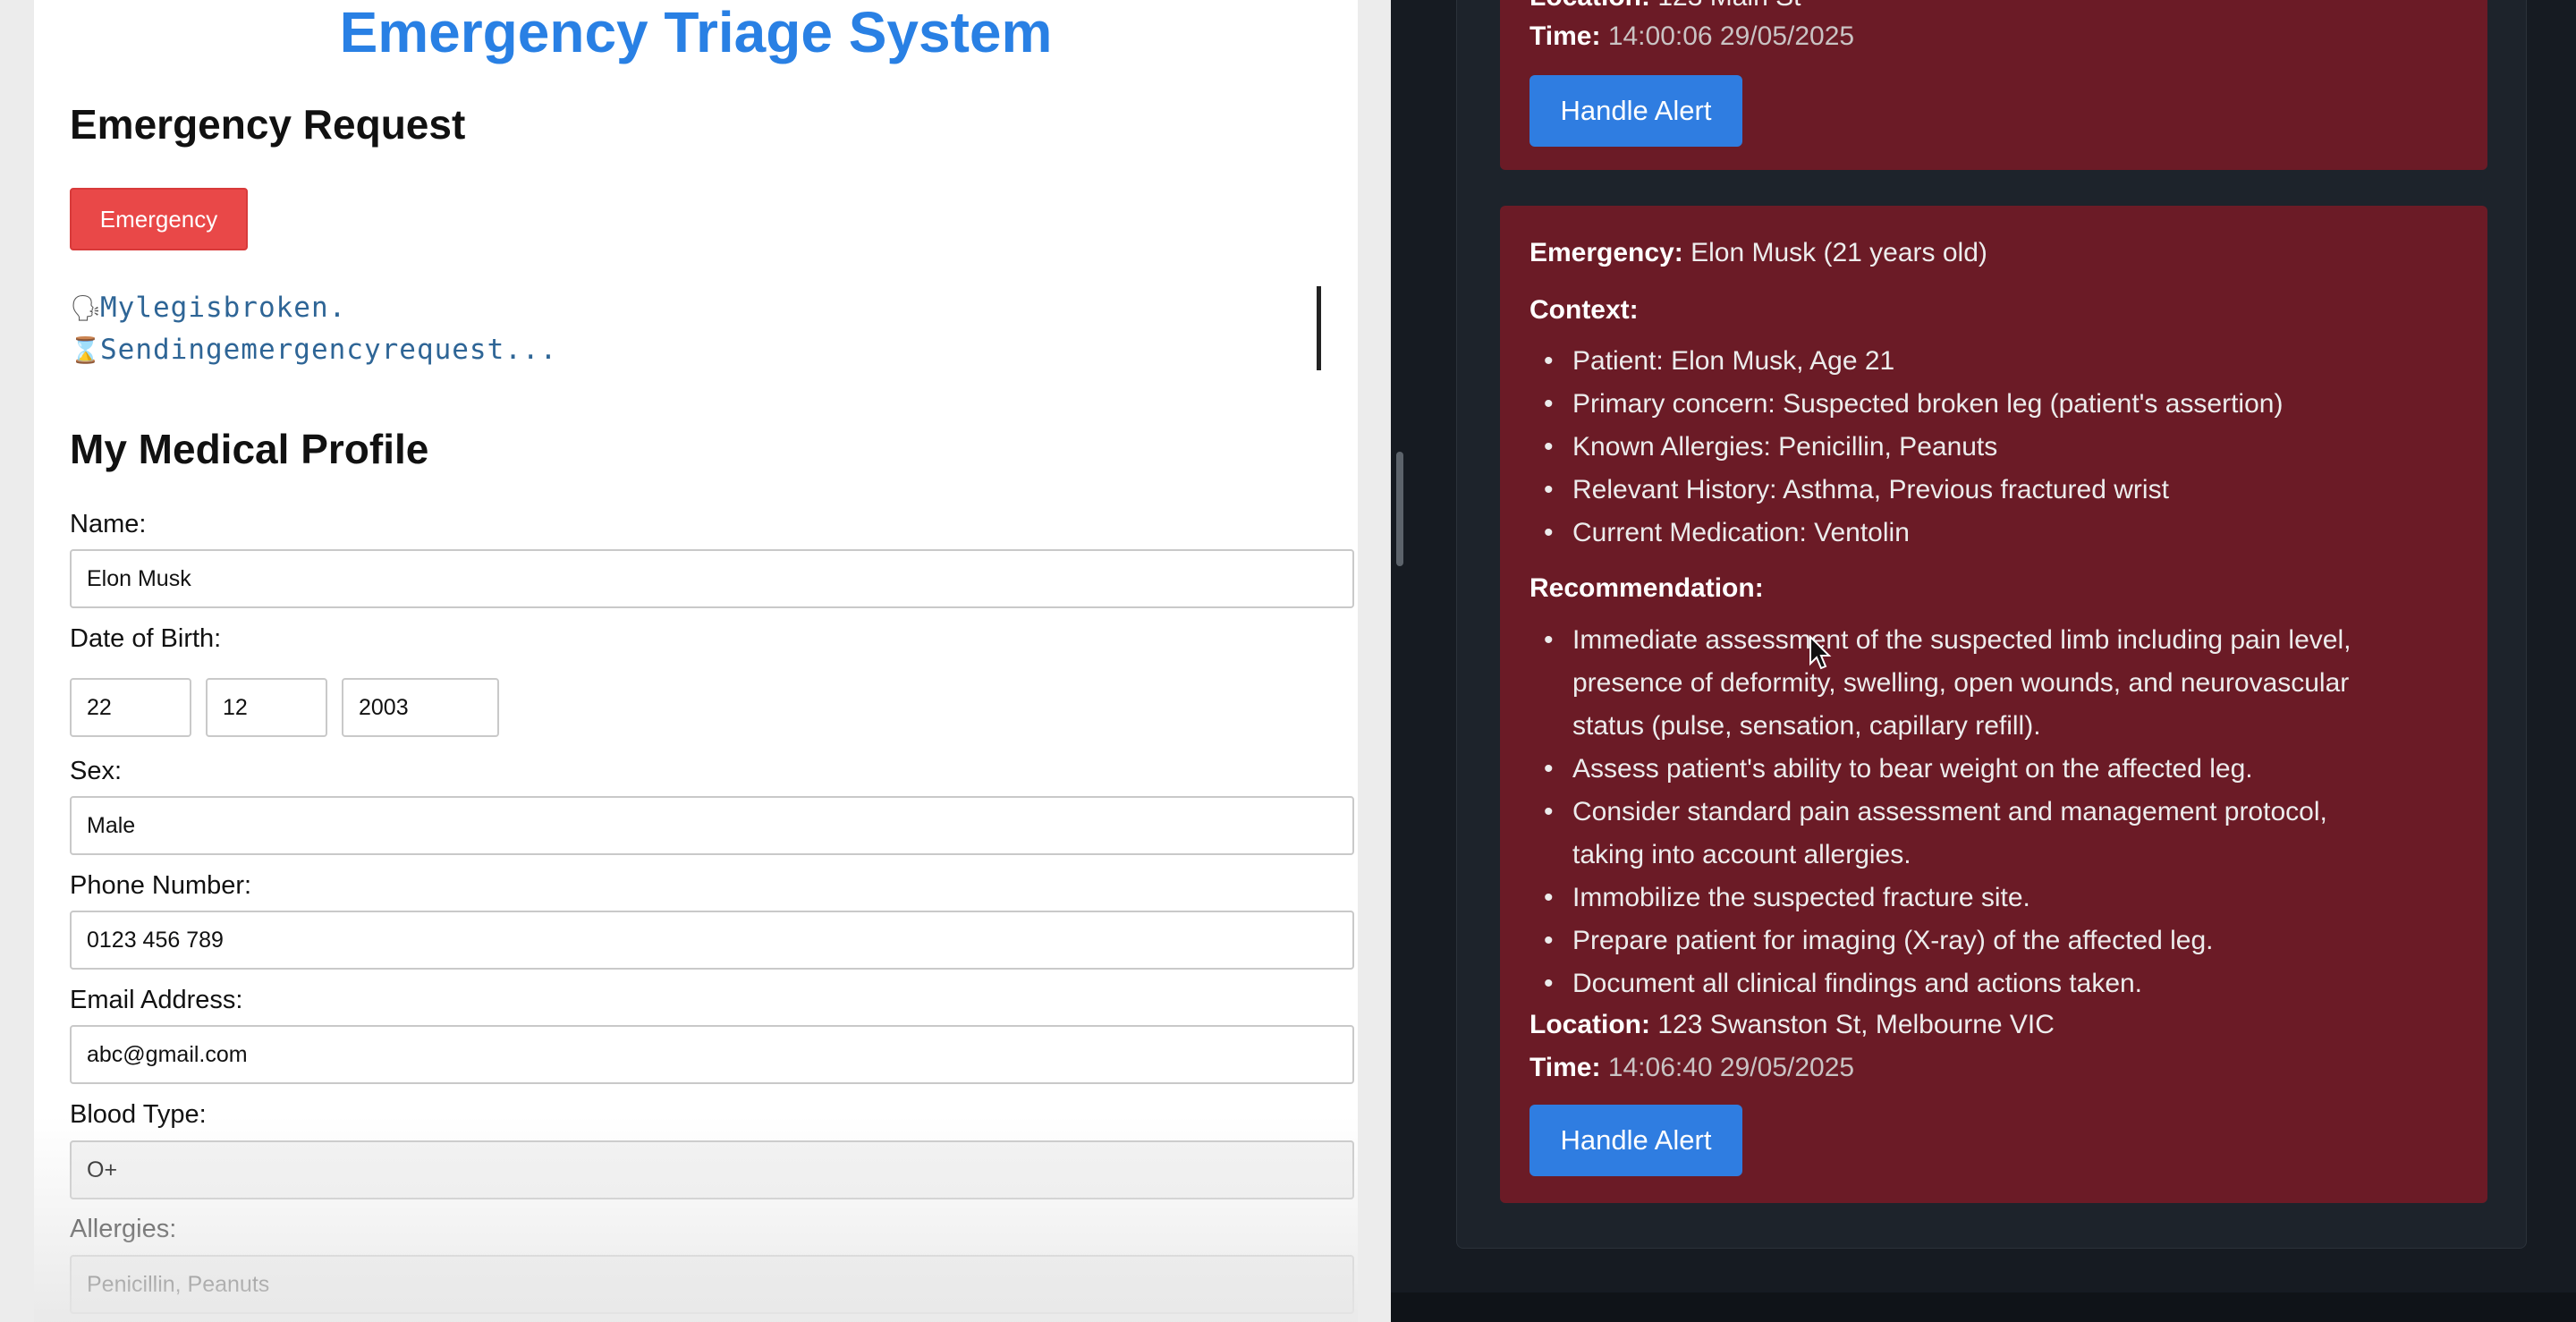  What do you see at coordinates (1947, 898) in the screenshot?
I see `list-item: Immobilize the suspected fracture site.` at bounding box center [1947, 898].